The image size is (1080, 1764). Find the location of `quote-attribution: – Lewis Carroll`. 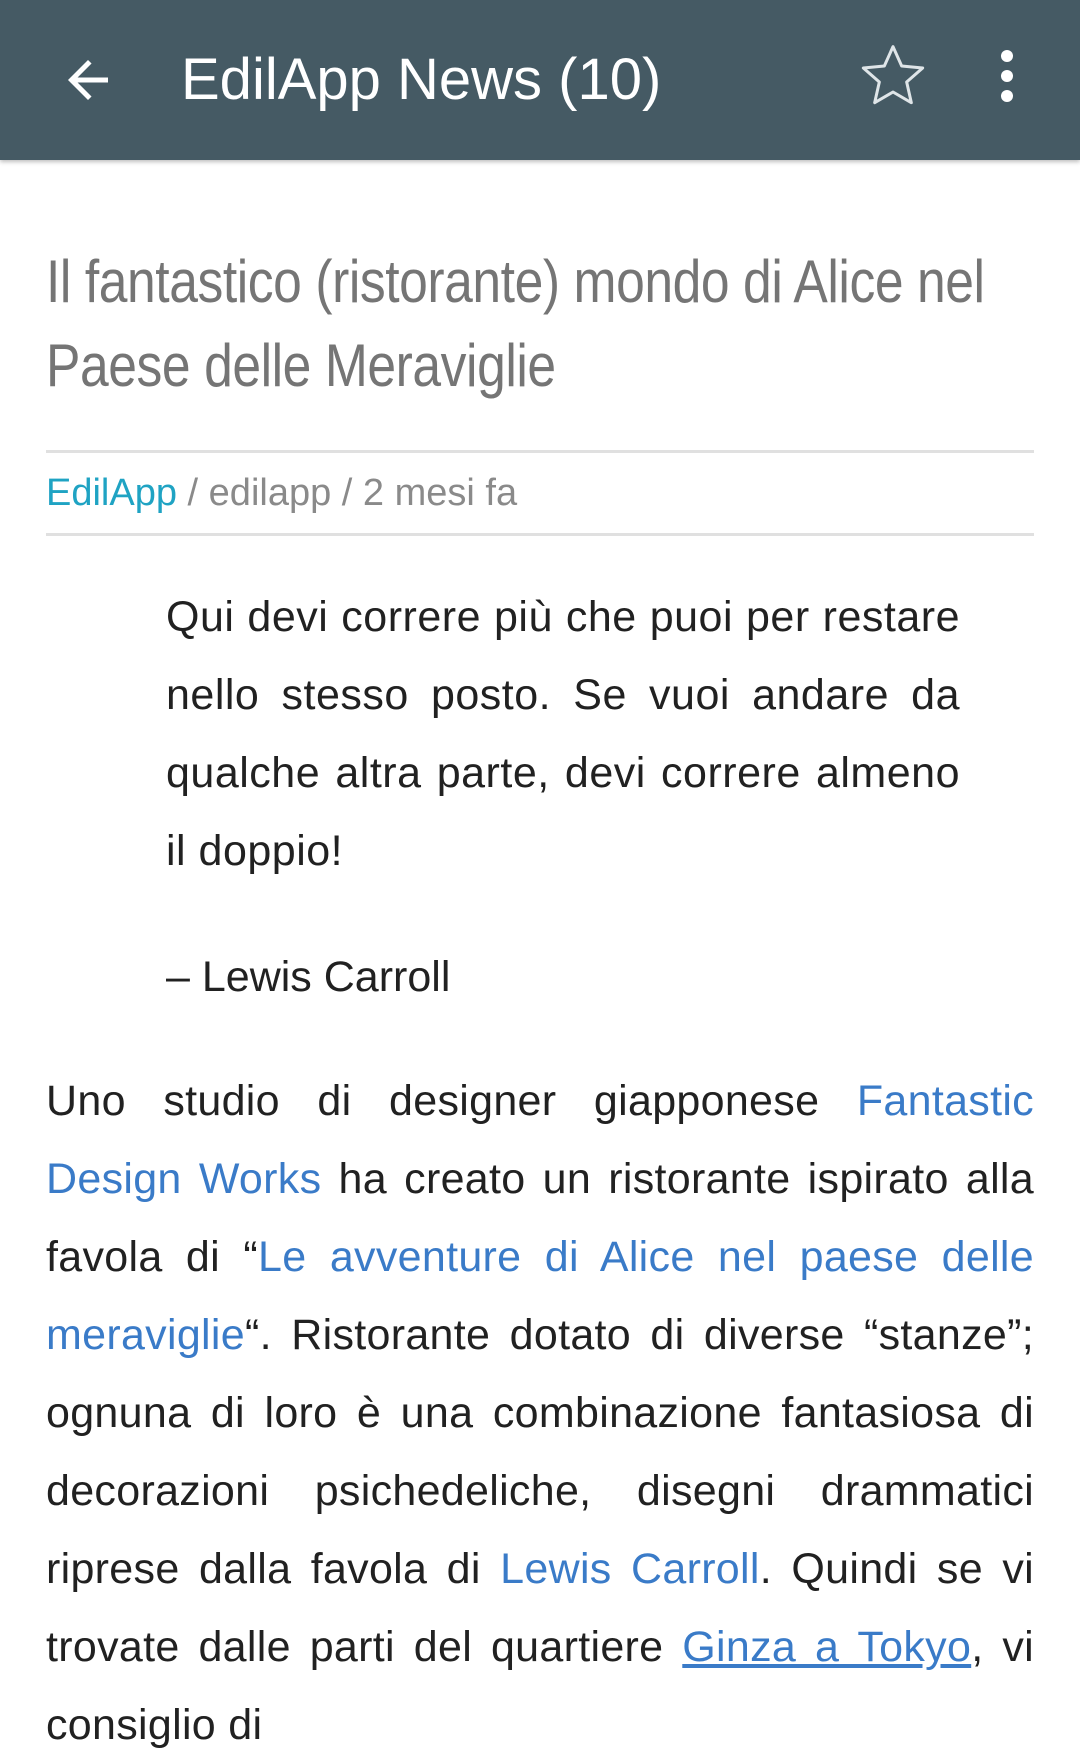

quote-attribution: – Lewis Carroll is located at coordinates (308, 977).